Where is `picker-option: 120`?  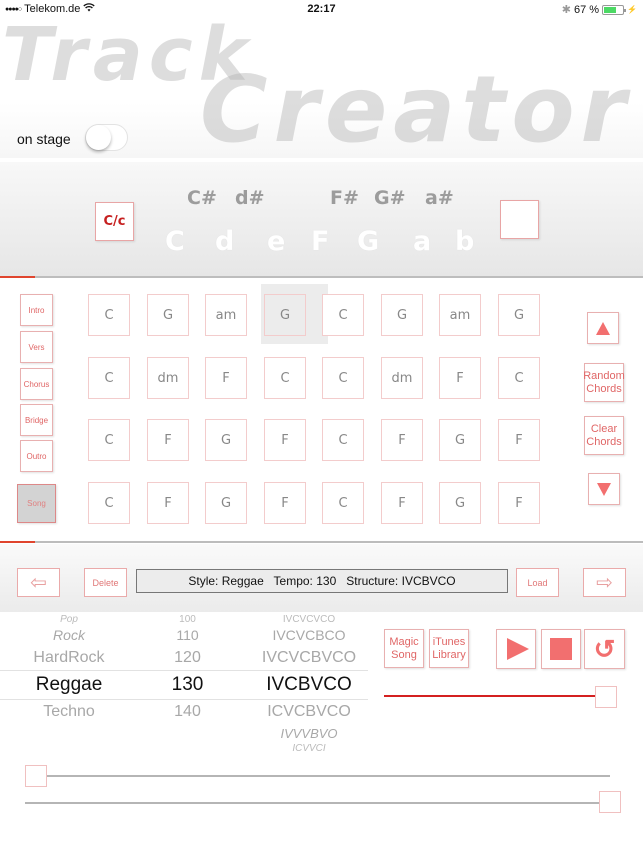 picker-option: 120 is located at coordinates (187, 658).